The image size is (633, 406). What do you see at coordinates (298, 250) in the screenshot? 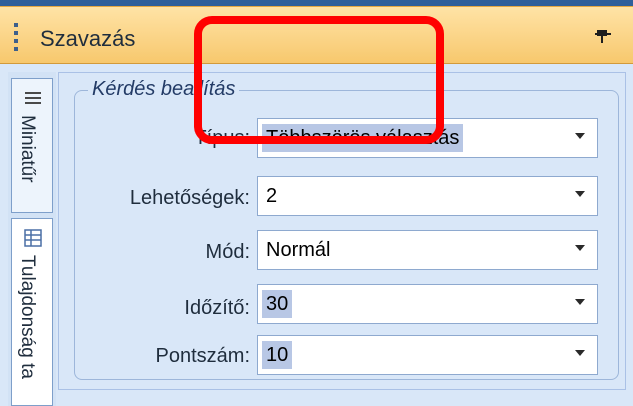
I see `mode-value: Normál` at bounding box center [298, 250].